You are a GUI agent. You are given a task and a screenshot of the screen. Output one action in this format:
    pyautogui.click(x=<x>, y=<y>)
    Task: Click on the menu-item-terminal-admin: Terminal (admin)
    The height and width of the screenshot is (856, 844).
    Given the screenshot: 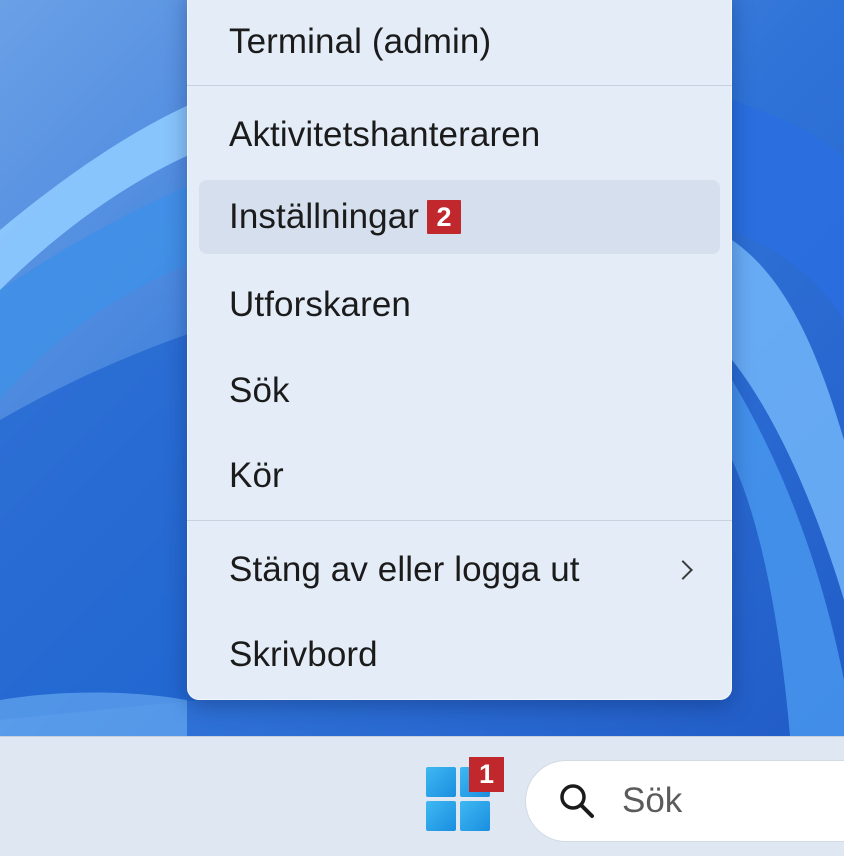 What is the action you would take?
    pyautogui.click(x=459, y=42)
    